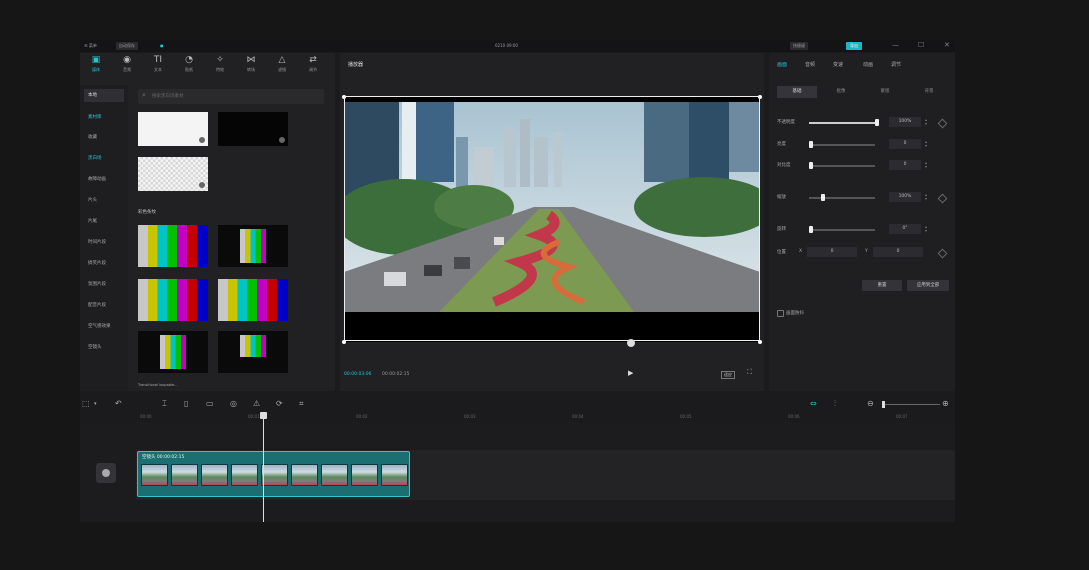 This screenshot has height=570, width=1089. Describe the element at coordinates (870, 403) in the screenshot. I see `zoom-out-icon: ⊖` at that location.